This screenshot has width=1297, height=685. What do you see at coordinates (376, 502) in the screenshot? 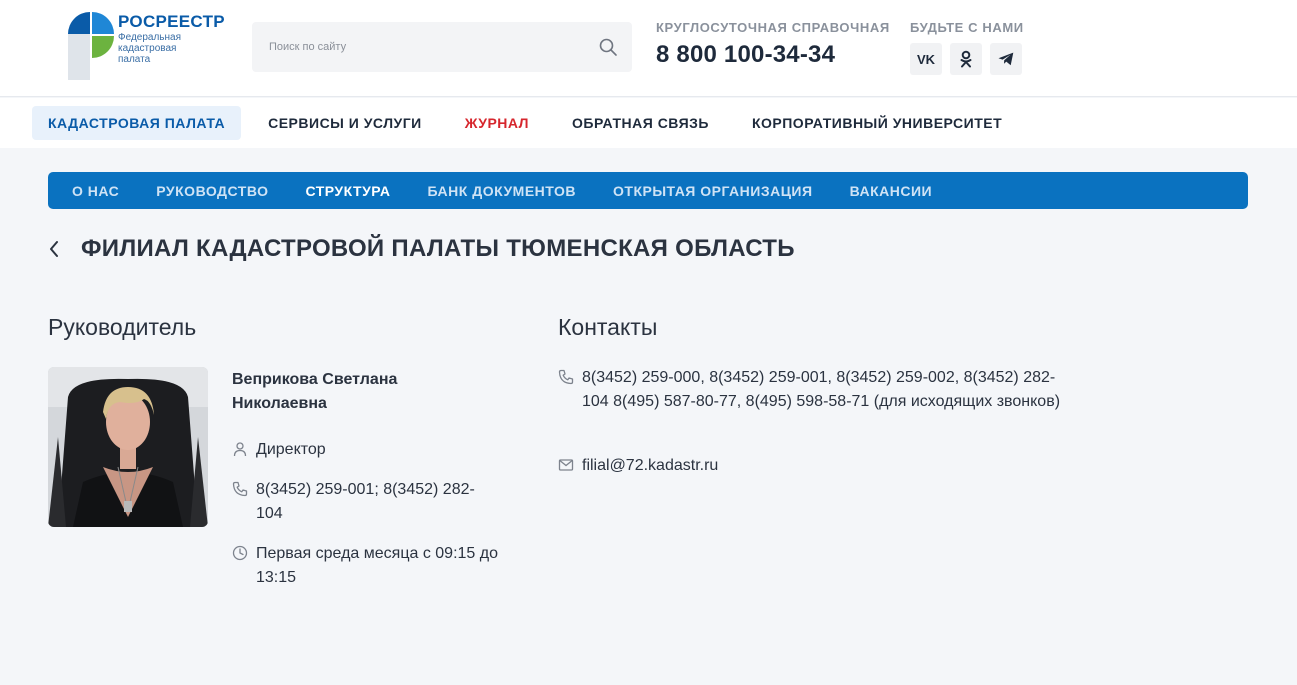
I see `leader-phone: 8(3452) 259-001; 8(3452) 282-104` at bounding box center [376, 502].